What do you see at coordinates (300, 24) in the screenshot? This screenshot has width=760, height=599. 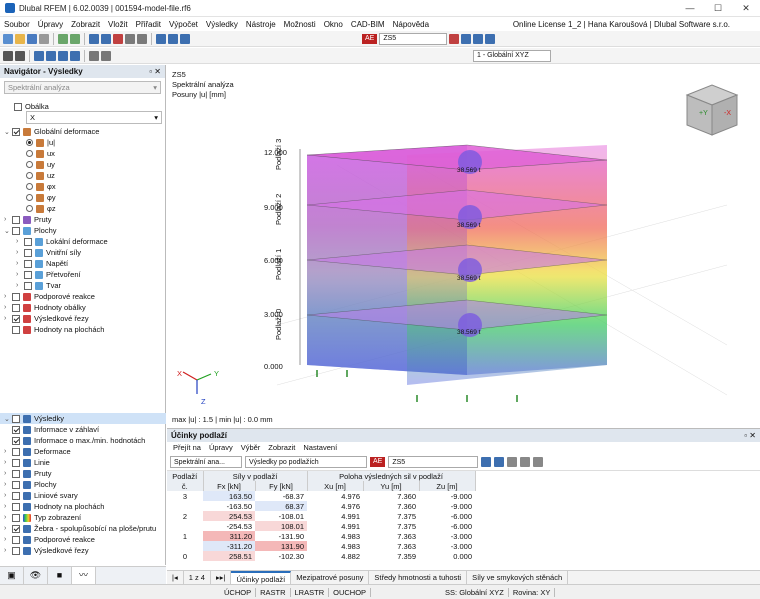 I see `menu-moznosti: Možnosti` at bounding box center [300, 24].